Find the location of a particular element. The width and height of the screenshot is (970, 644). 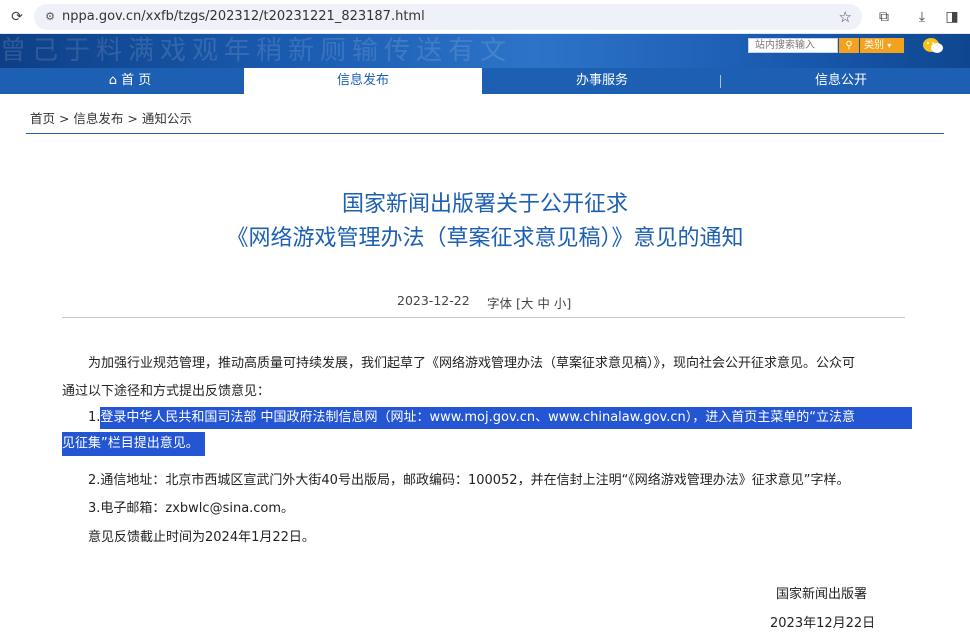

breadcrumb-divider is located at coordinates (485, 133).